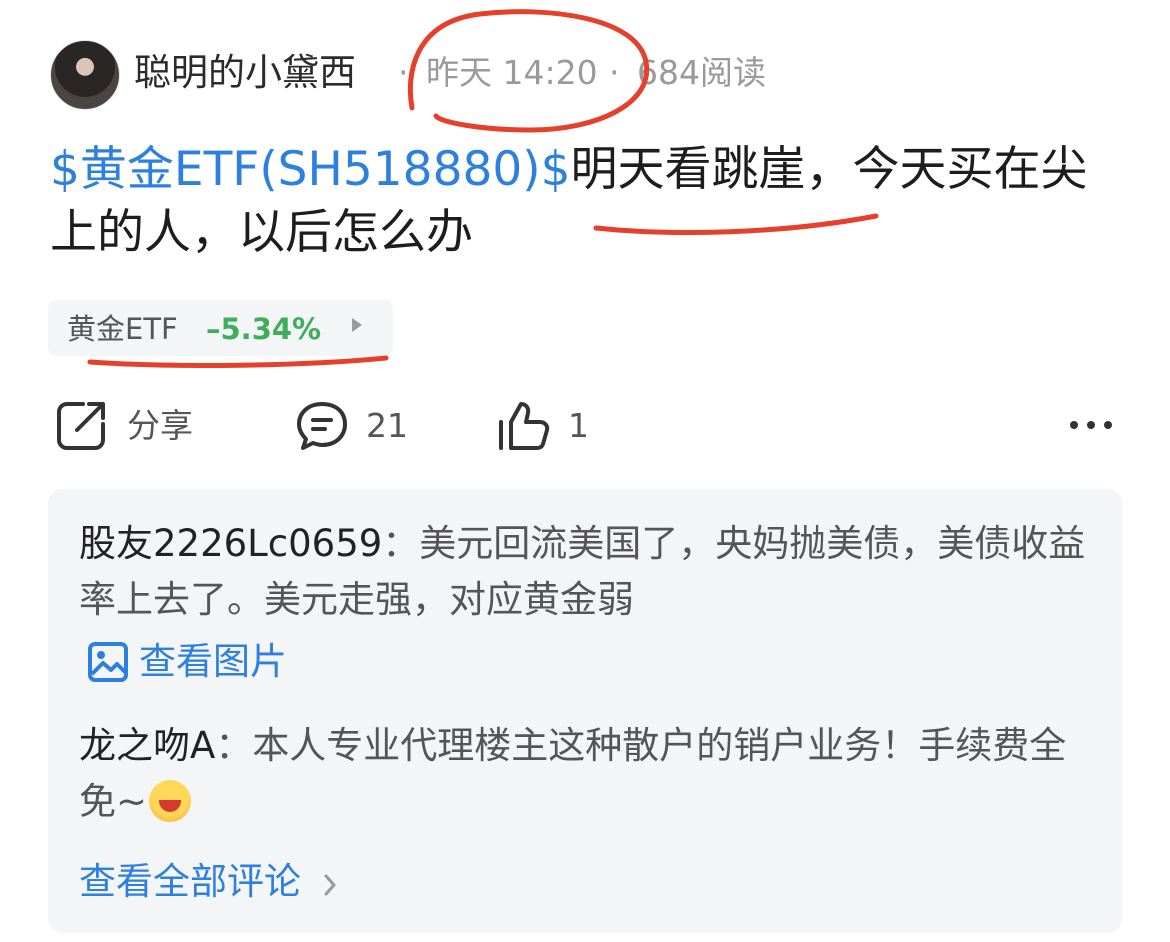  What do you see at coordinates (1091, 425) in the screenshot?
I see `more-icon` at bounding box center [1091, 425].